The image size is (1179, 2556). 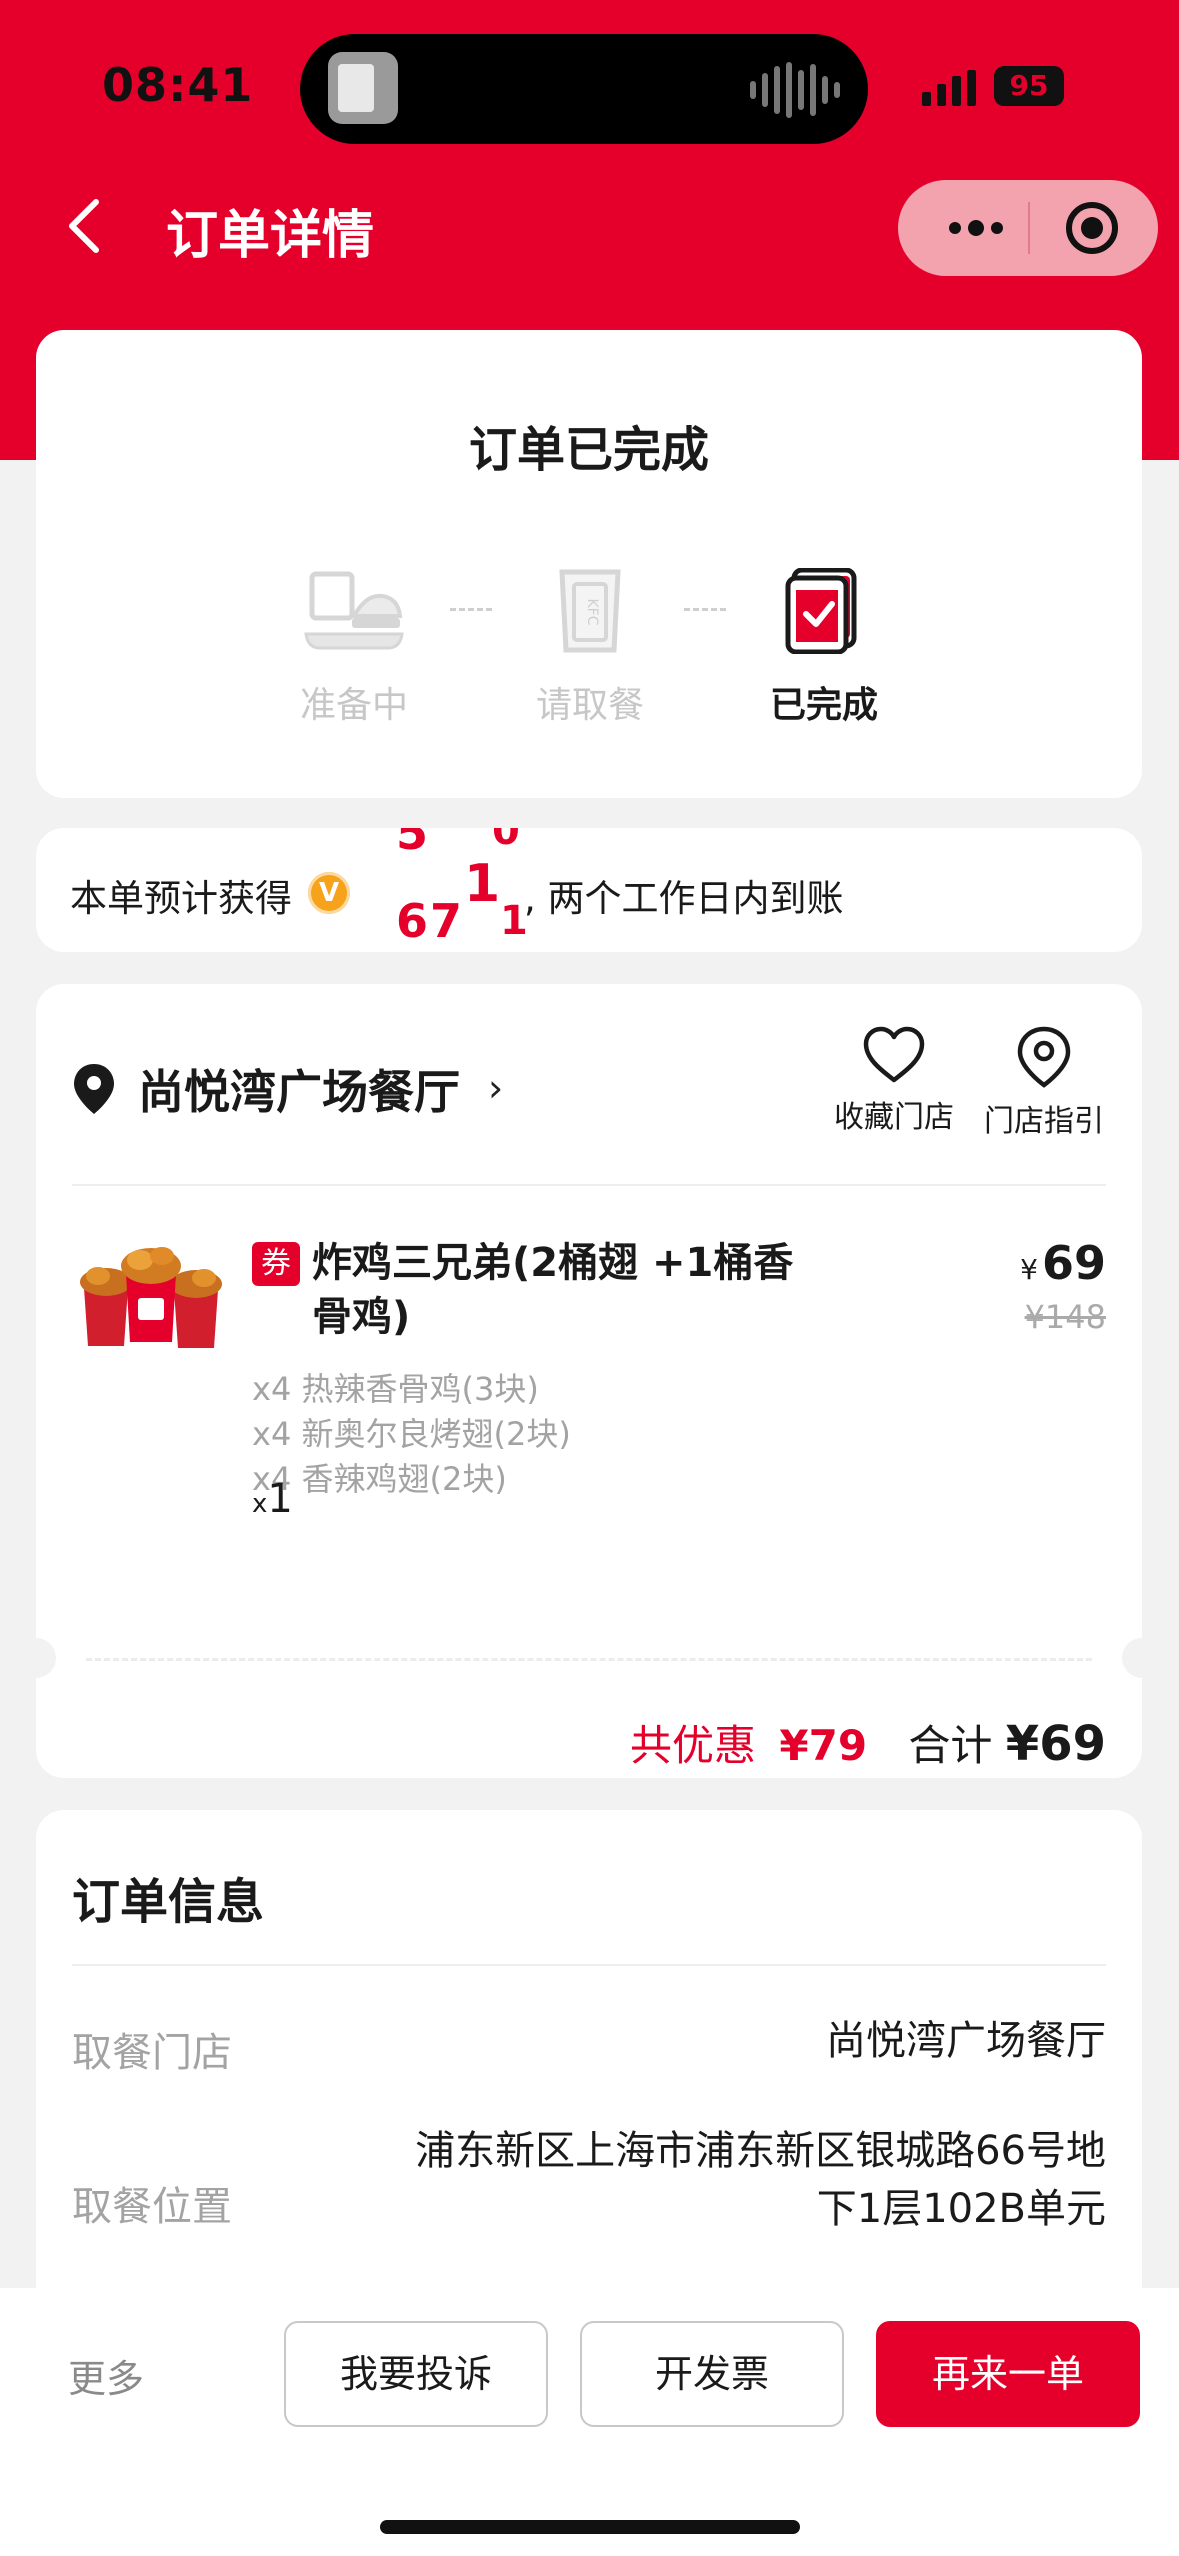 I want to click on points-prefix: 本单预计获得, so click(x=181, y=898).